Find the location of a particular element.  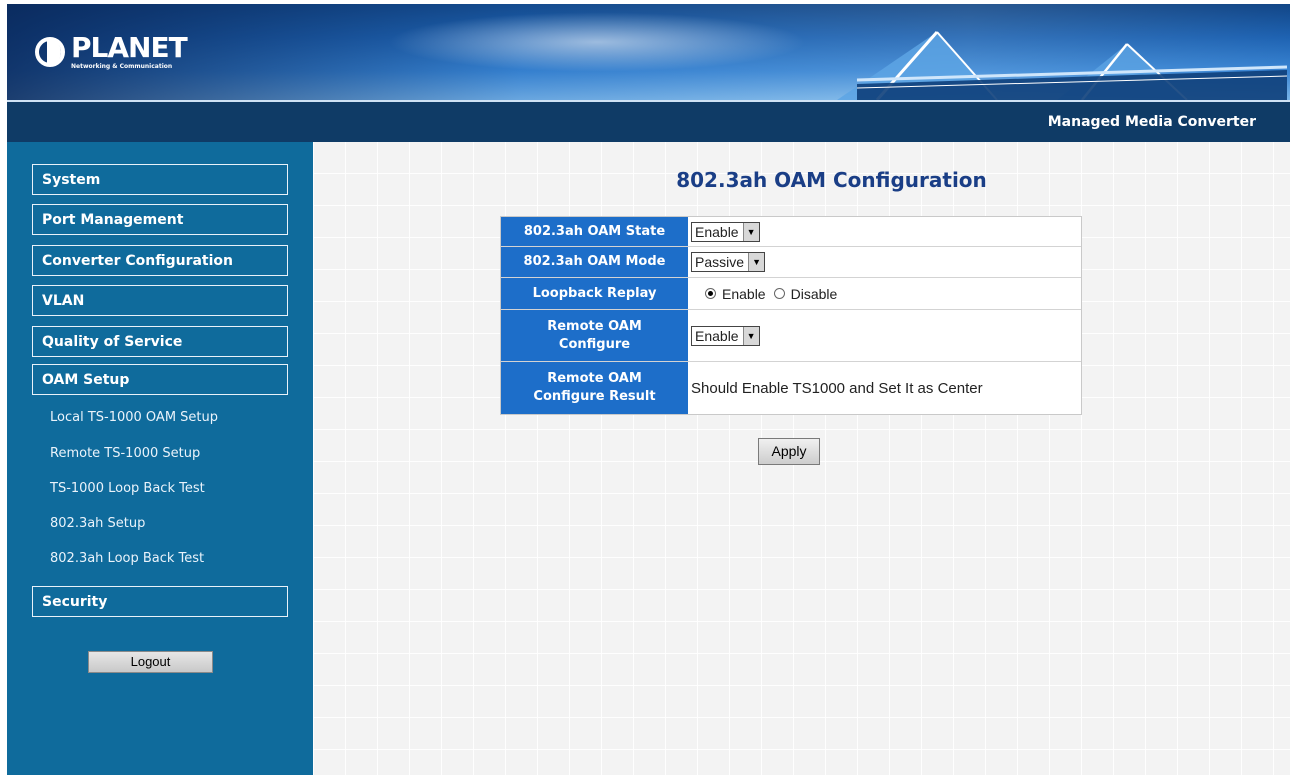

submenu-8023ah-setup: 802.3ah Setup is located at coordinates (97, 523).